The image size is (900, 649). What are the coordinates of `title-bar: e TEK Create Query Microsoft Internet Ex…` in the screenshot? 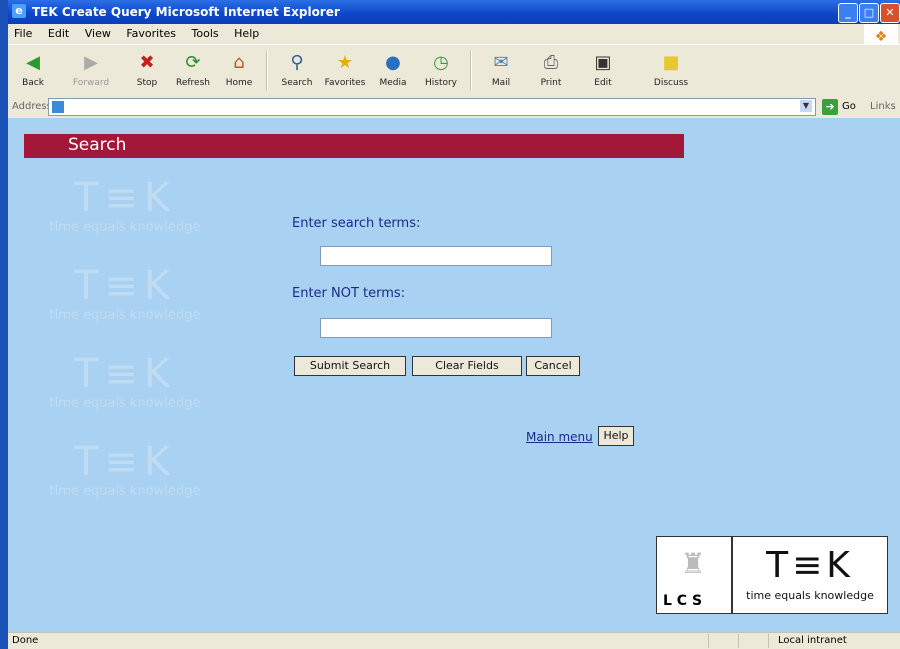 It's located at (454, 12).